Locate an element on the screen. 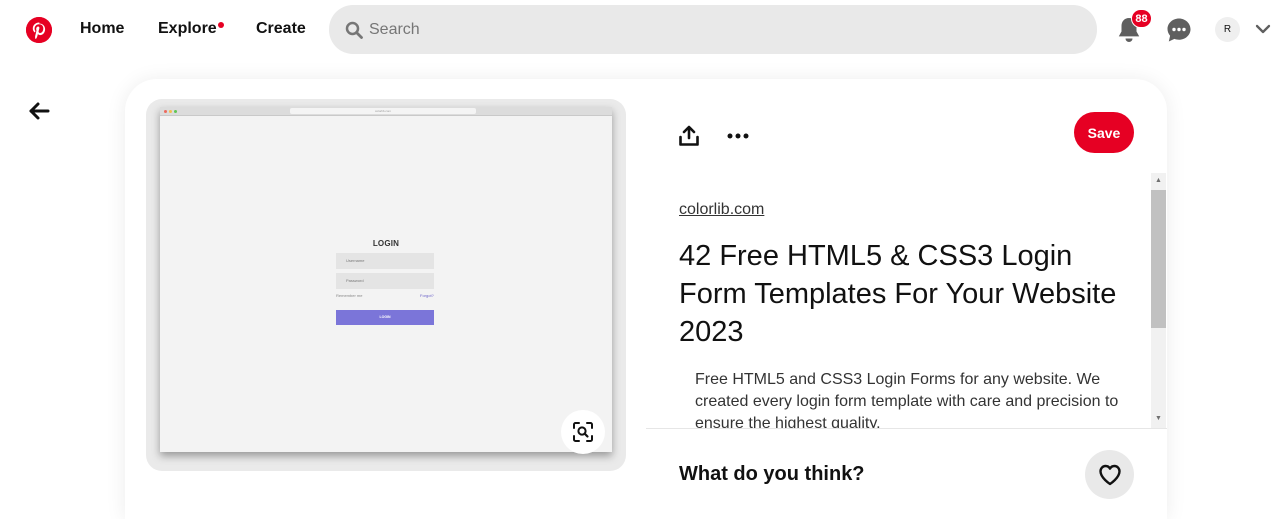  window-maximize-dot is located at coordinates (175, 111).